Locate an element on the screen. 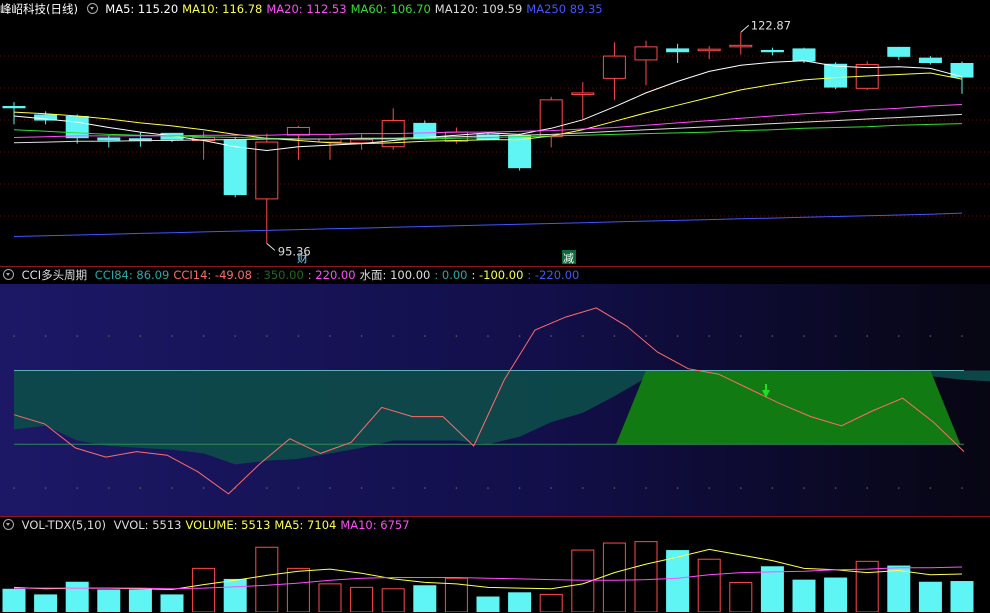 The width and height of the screenshot is (990, 613). ma-legend-item: MA20: 112.53 is located at coordinates (306, 9).